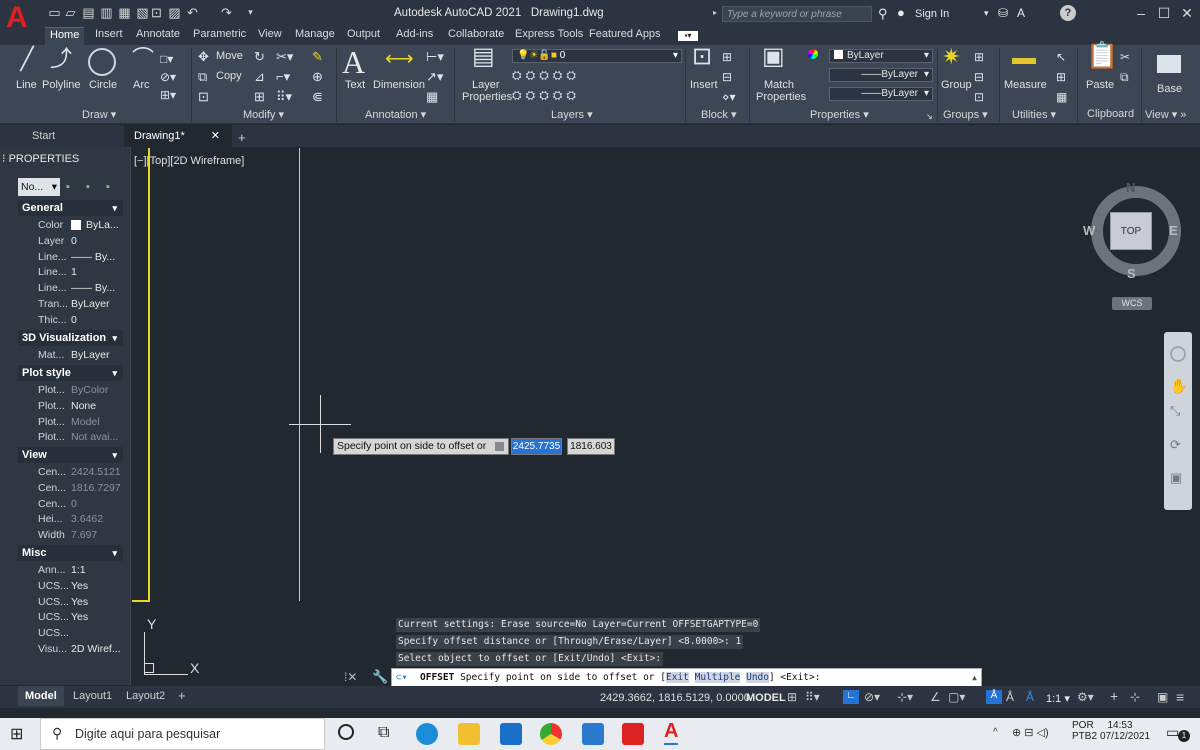  Describe the element at coordinates (979, 97) in the screenshot. I see `group-select-icon: ⊡` at that location.